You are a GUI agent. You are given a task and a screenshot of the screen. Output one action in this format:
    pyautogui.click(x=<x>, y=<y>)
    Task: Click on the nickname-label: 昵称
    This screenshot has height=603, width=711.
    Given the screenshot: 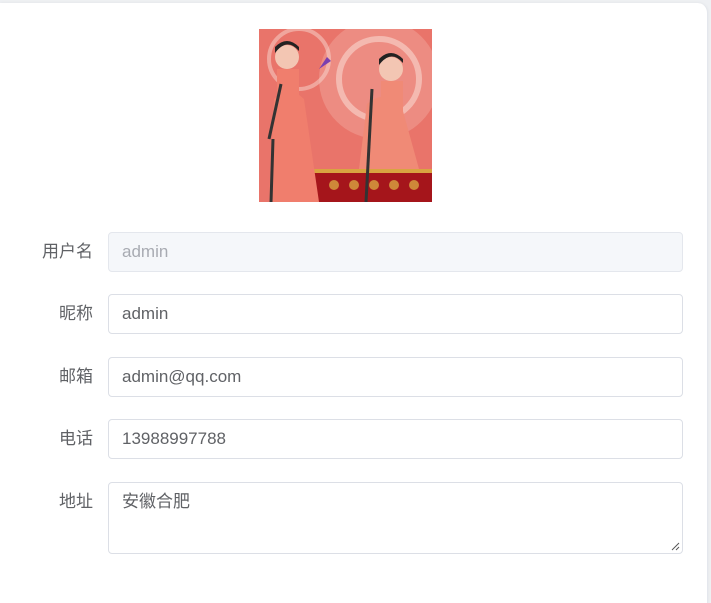 What is the action you would take?
    pyautogui.click(x=76, y=314)
    